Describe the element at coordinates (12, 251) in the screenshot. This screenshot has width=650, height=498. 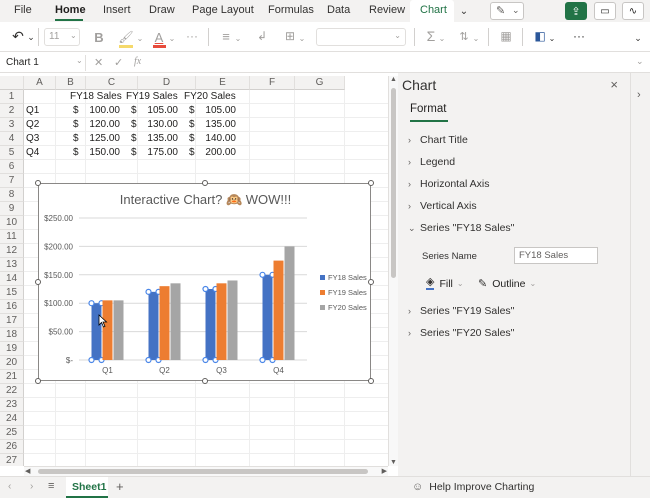
I see `row-header-12: 12` at that location.